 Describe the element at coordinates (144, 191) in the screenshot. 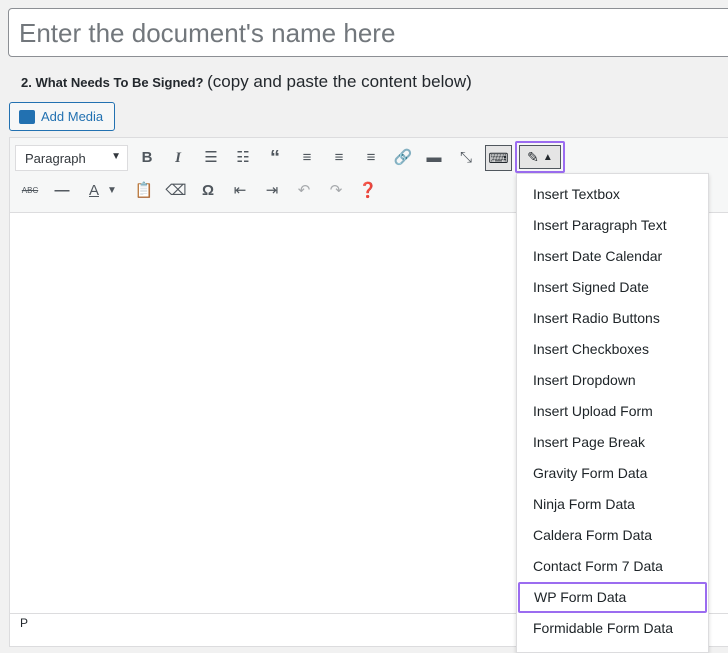

I see `paste-text-icon: 📋` at that location.